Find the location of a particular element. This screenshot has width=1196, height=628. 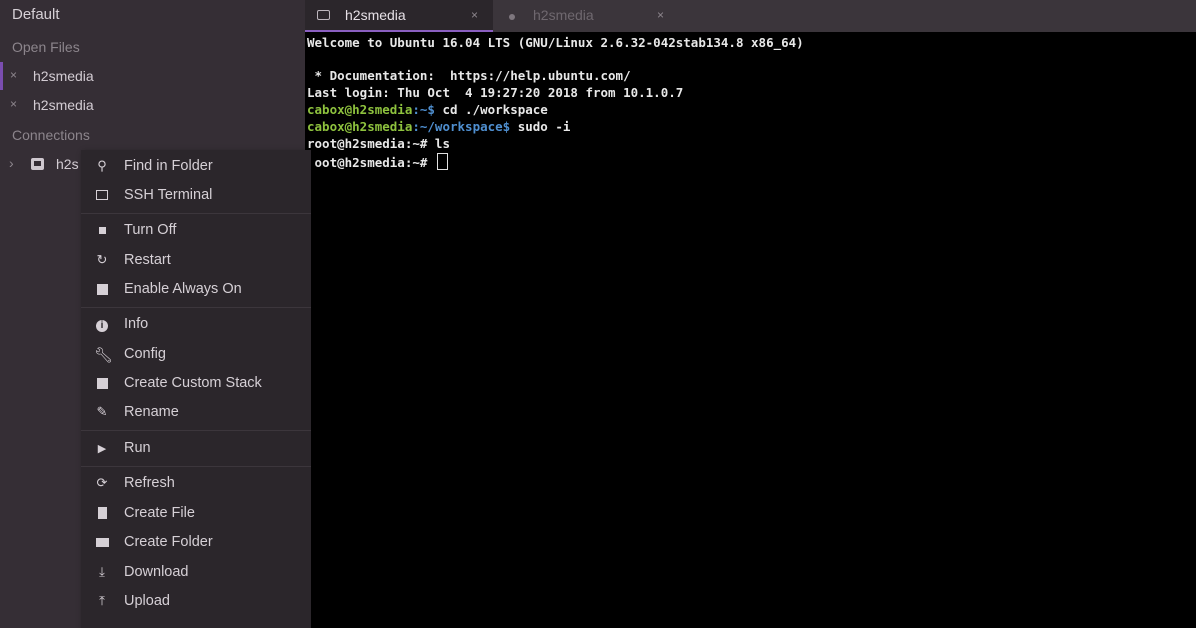

terminal-line: cabox@h2smedia:~/workspace$ sudo -i is located at coordinates (438, 126).